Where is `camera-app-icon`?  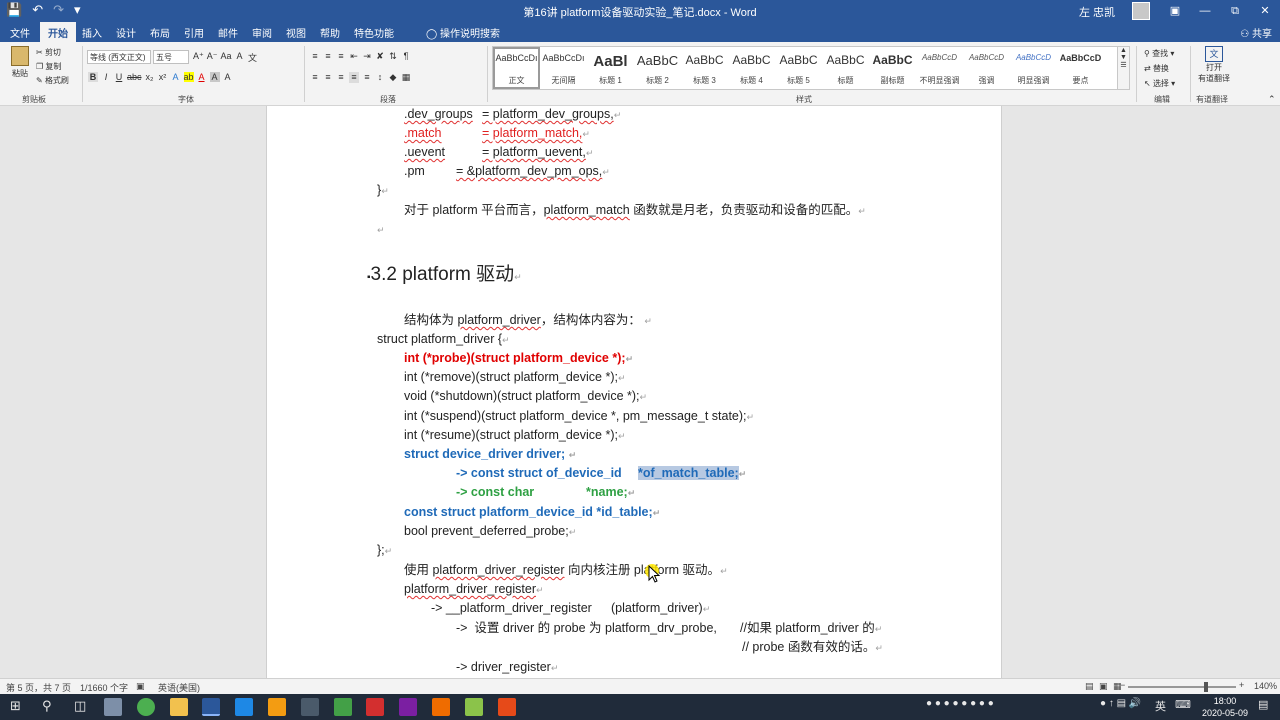 camera-app-icon is located at coordinates (113, 707).